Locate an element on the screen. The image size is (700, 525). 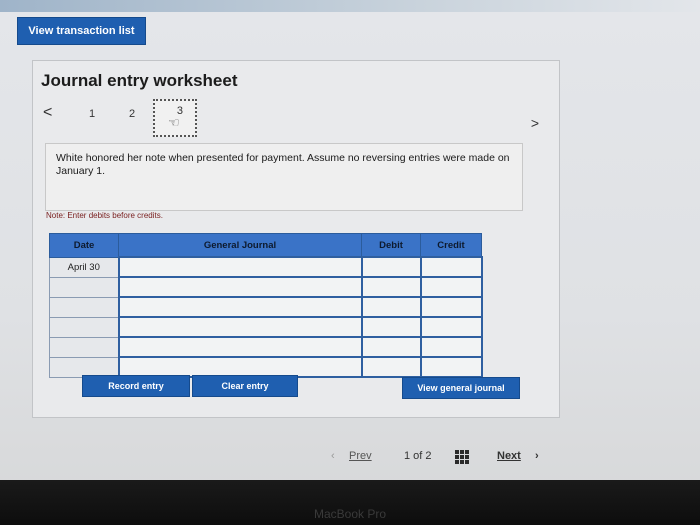
step-3-active: 3 ☜ is located at coordinates (175, 118).